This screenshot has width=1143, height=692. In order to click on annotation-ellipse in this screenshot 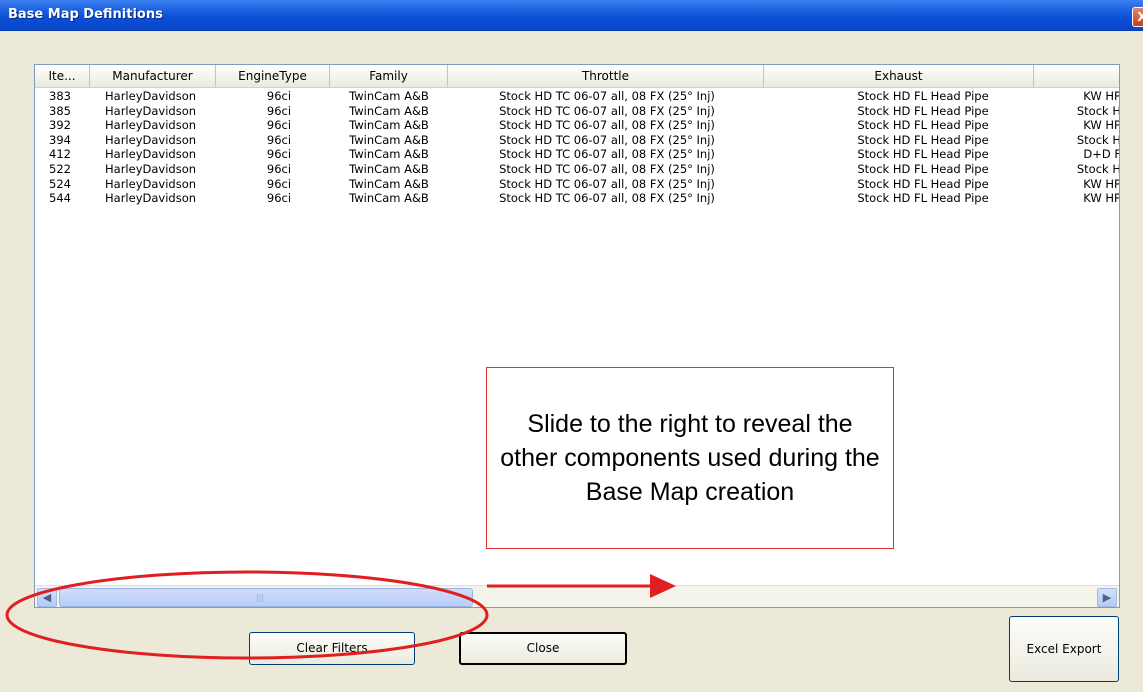, I will do `click(247, 615)`.